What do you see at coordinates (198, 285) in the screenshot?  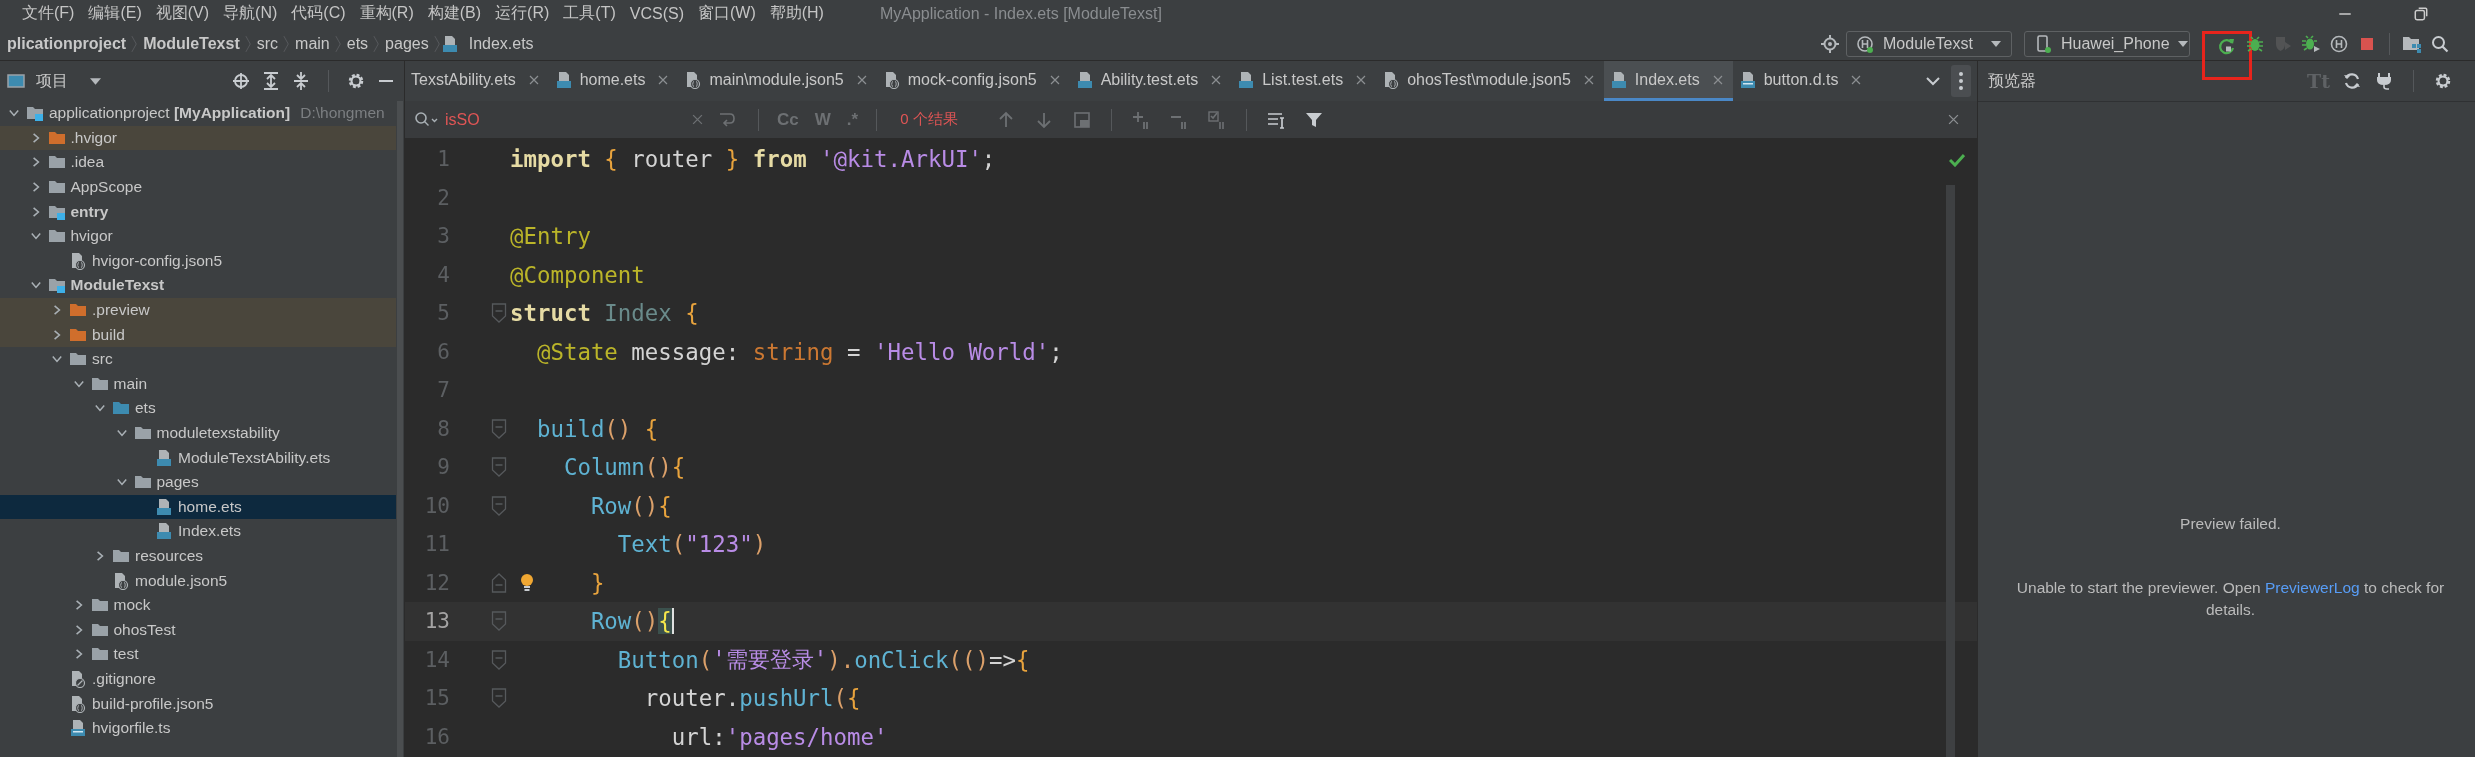 I see `tree-item: ModuleTexst` at bounding box center [198, 285].